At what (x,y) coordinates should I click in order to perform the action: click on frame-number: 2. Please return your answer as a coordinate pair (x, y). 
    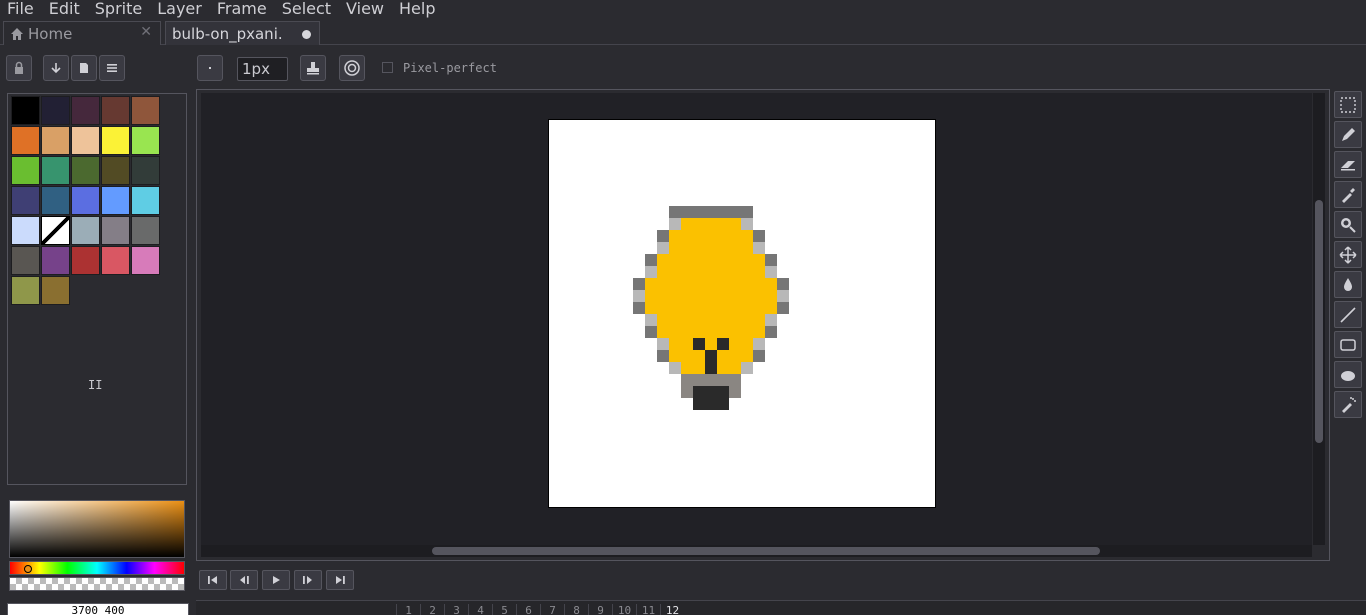
    Looking at the image, I should click on (432, 609).